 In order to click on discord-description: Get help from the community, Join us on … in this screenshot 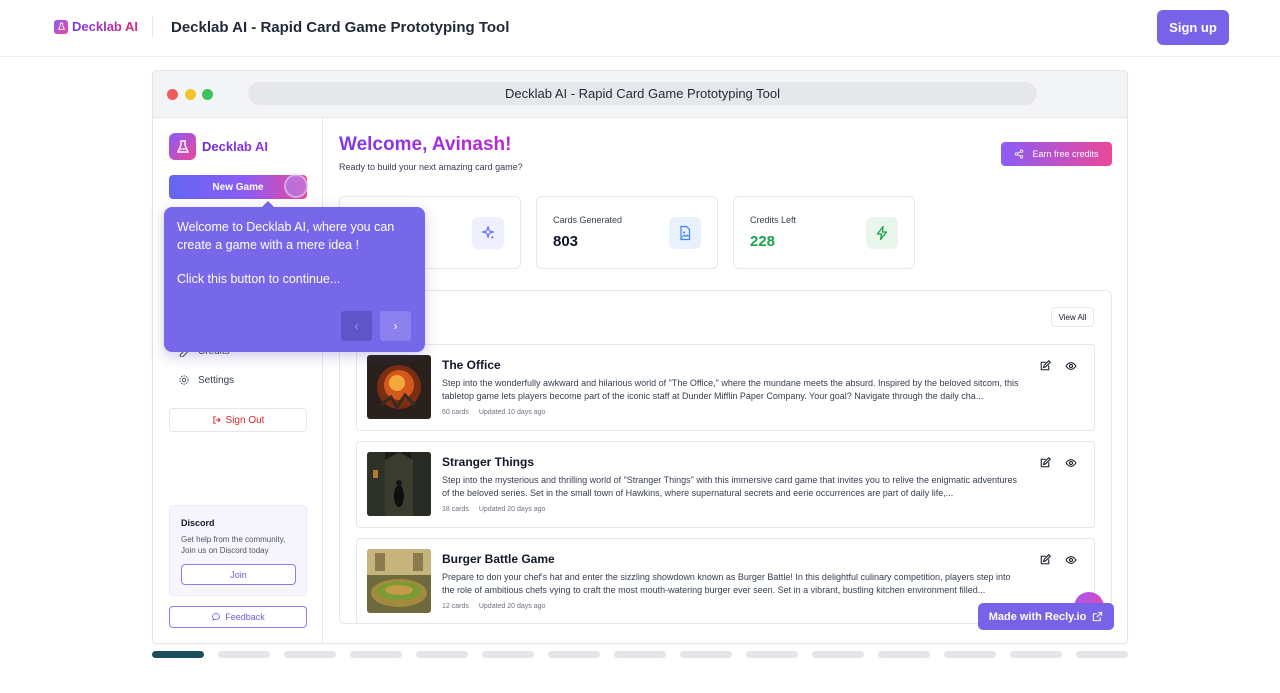, I will do `click(233, 545)`.